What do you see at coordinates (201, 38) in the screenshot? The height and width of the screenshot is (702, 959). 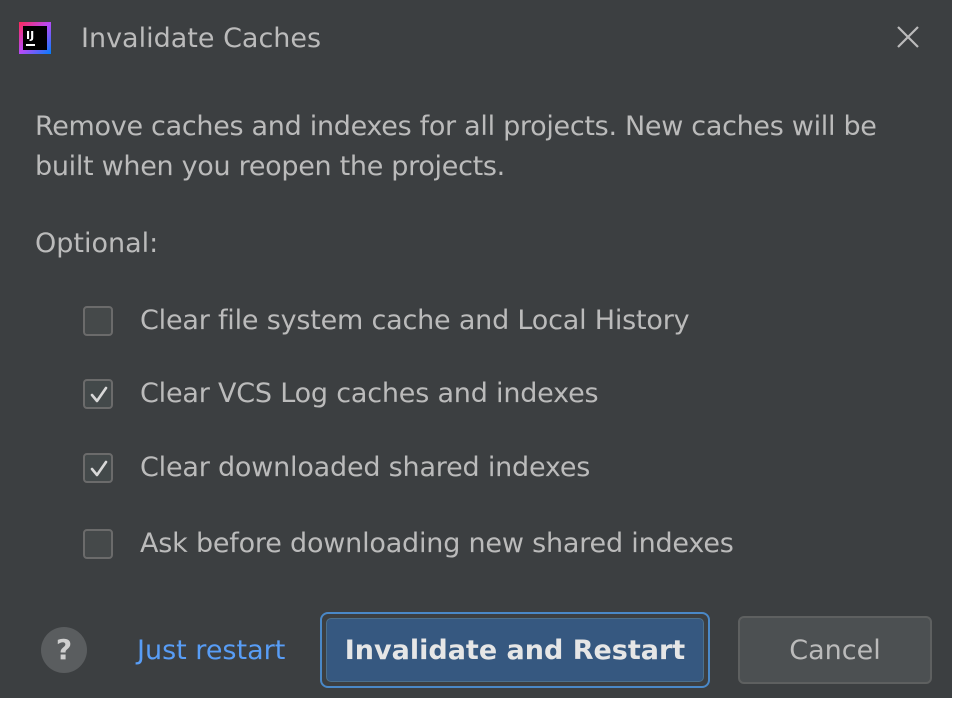 I see `dialog-title: Invalidate Caches` at bounding box center [201, 38].